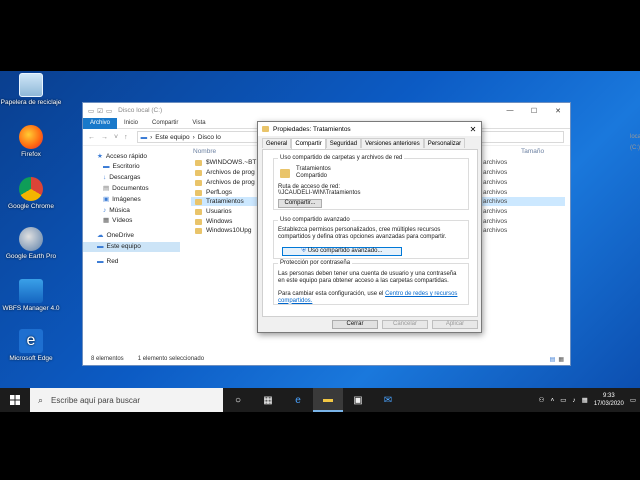  Describe the element at coordinates (106, 166) in the screenshot. I see `desktop-folder-icon: ▬` at that location.